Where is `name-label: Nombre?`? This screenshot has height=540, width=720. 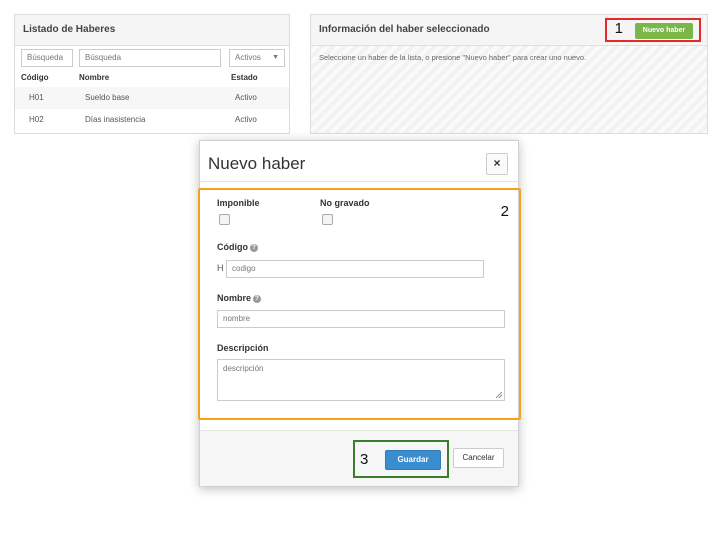
name-label: Nombre? is located at coordinates (239, 298).